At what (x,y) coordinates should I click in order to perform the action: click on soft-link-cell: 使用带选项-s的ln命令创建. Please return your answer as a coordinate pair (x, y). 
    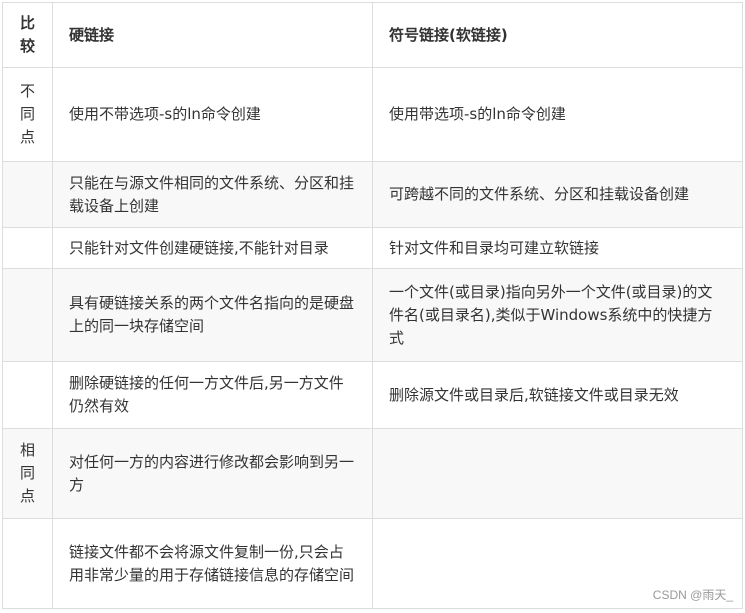
    Looking at the image, I should click on (557, 114).